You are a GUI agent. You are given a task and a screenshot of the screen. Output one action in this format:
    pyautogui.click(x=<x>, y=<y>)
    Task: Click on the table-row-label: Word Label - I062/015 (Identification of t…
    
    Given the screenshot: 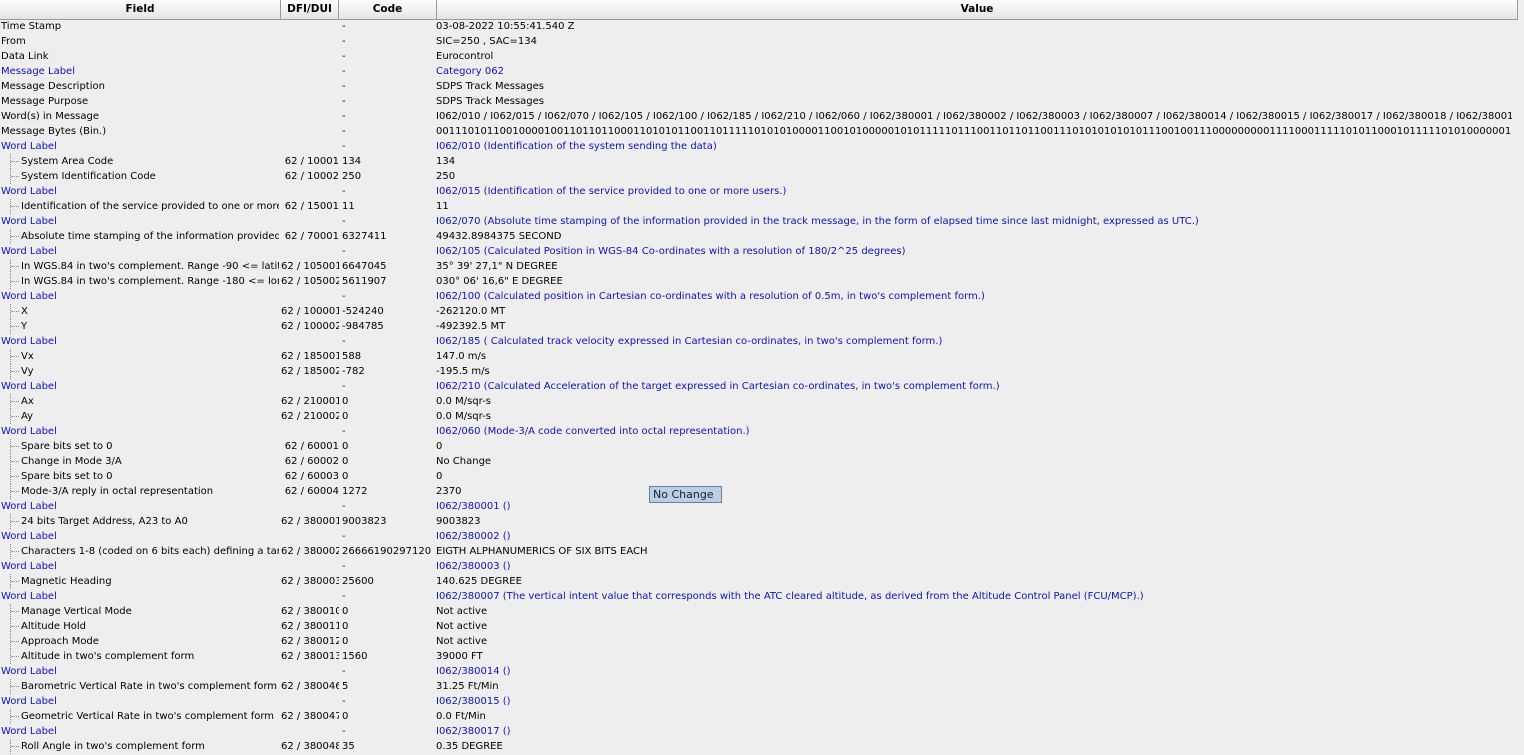 What is the action you would take?
    pyautogui.click(x=762, y=191)
    